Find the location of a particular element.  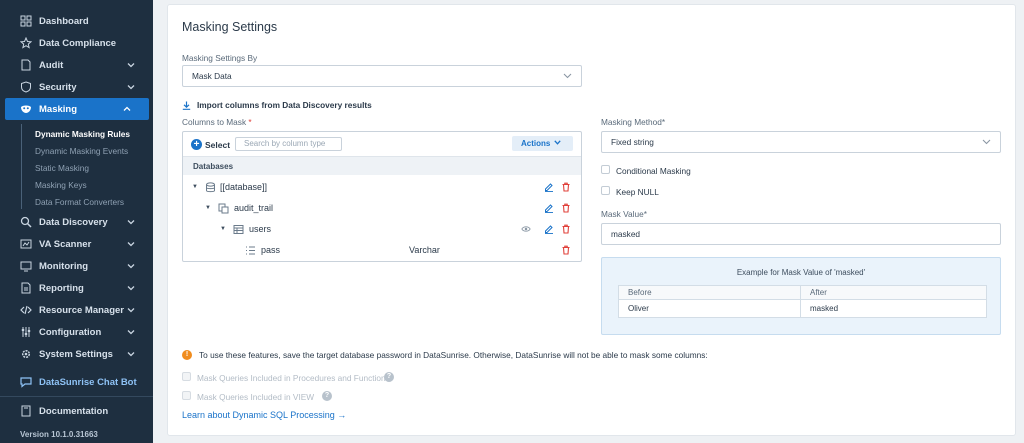

masking-by-label: Masking Settings By is located at coordinates (220, 58).